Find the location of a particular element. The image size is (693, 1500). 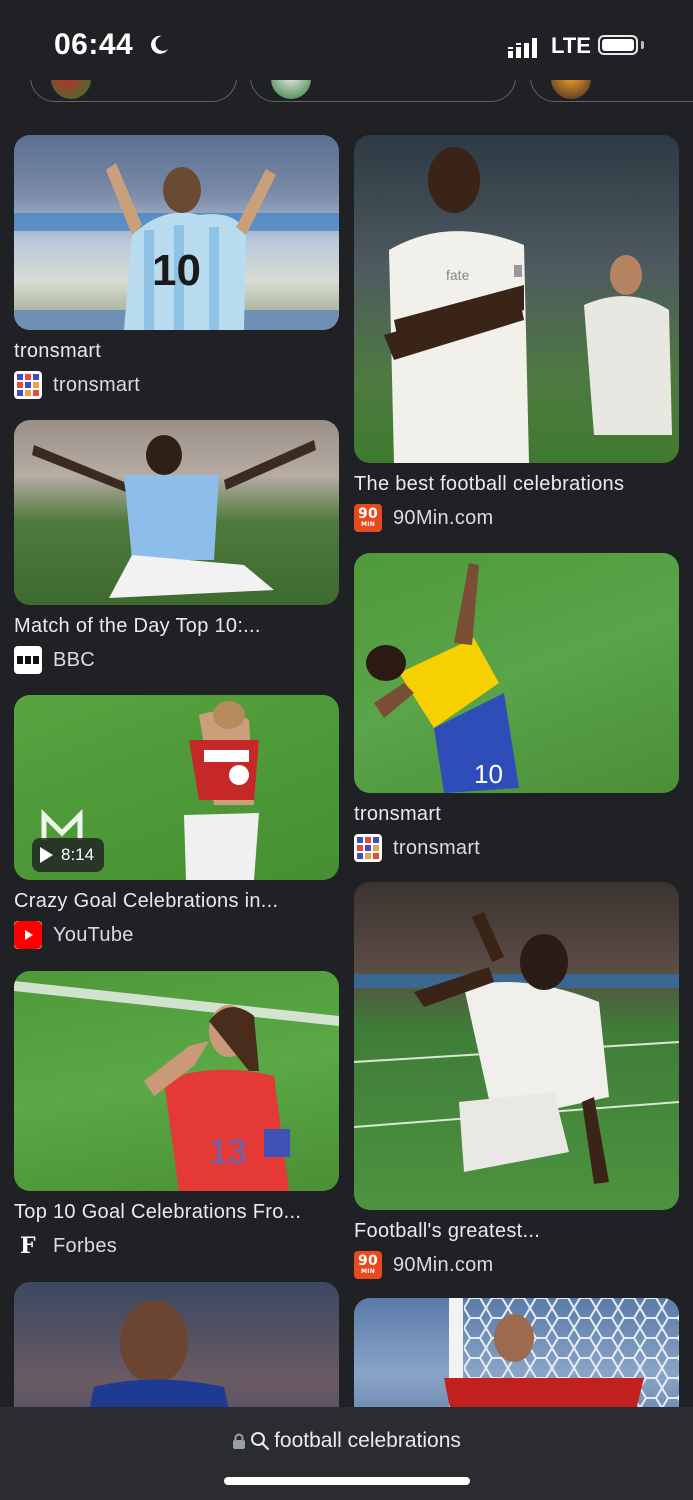

video-duration-badge: 8:14 is located at coordinates (68, 855).